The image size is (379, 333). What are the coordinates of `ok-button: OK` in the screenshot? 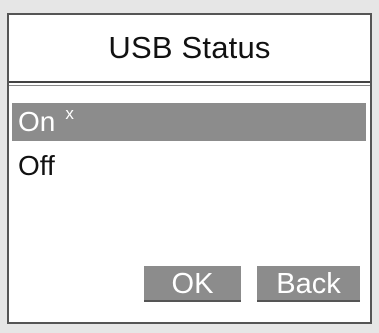 It's located at (192, 284).